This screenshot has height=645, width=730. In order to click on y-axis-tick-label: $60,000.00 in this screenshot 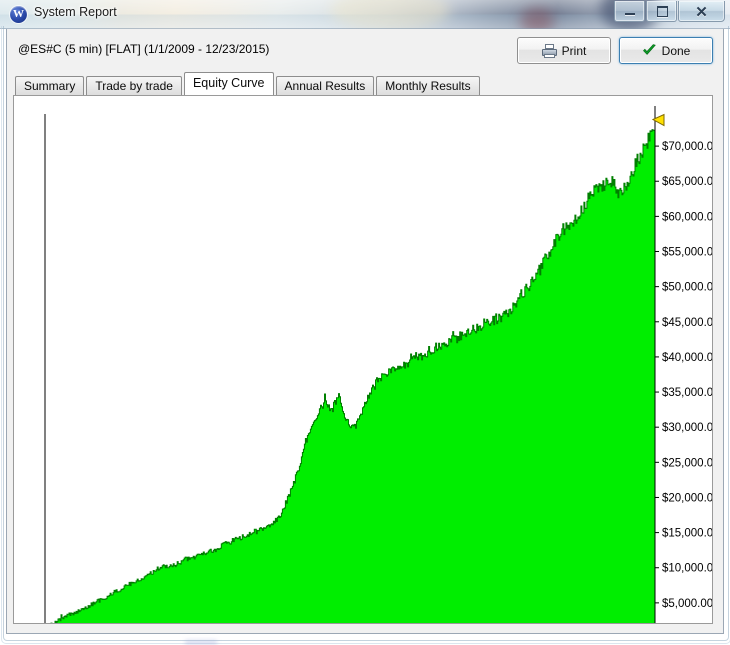, I will do `click(687, 217)`.